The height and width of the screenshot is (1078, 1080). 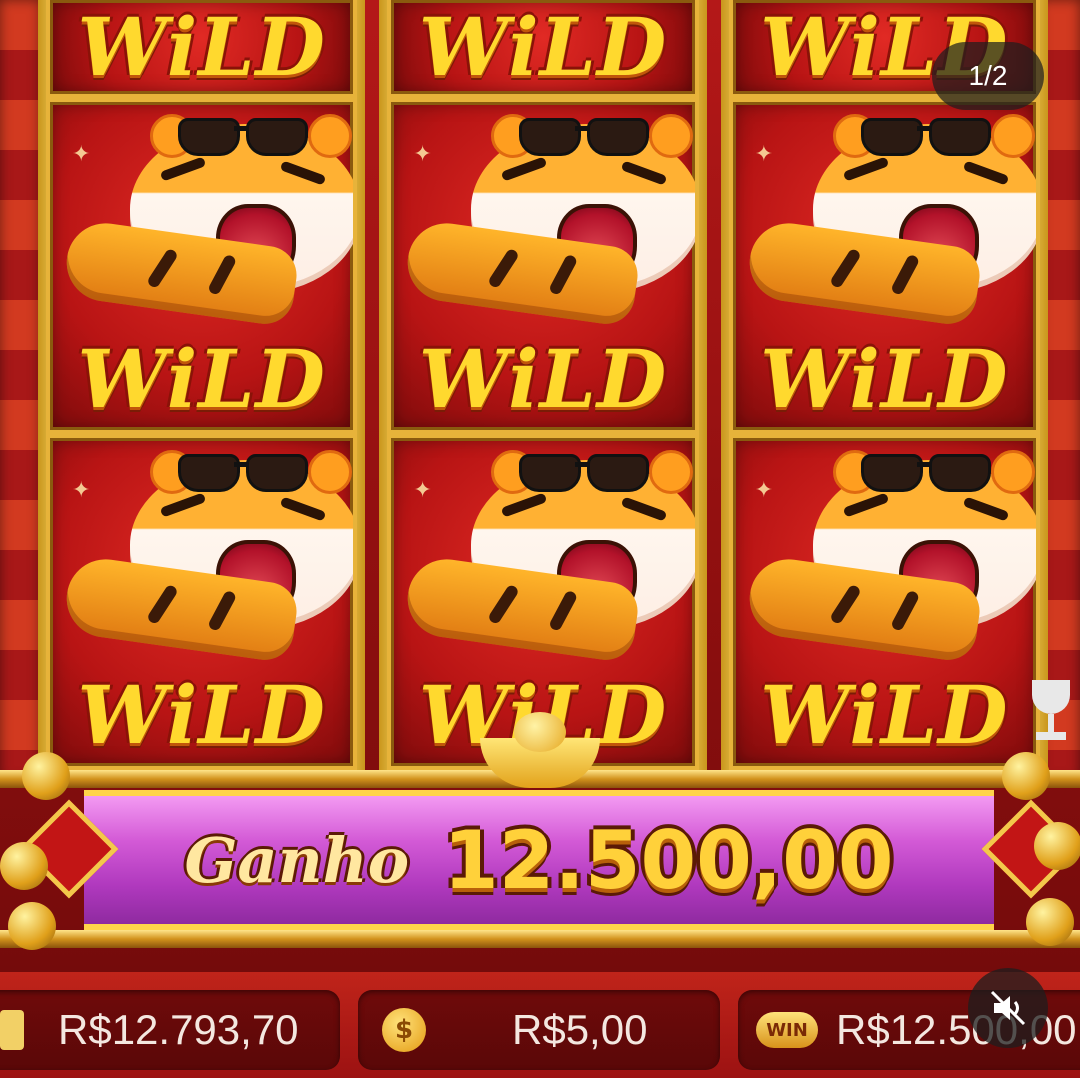 I want to click on coin-stack-icon: $, so click(x=404, y=1030).